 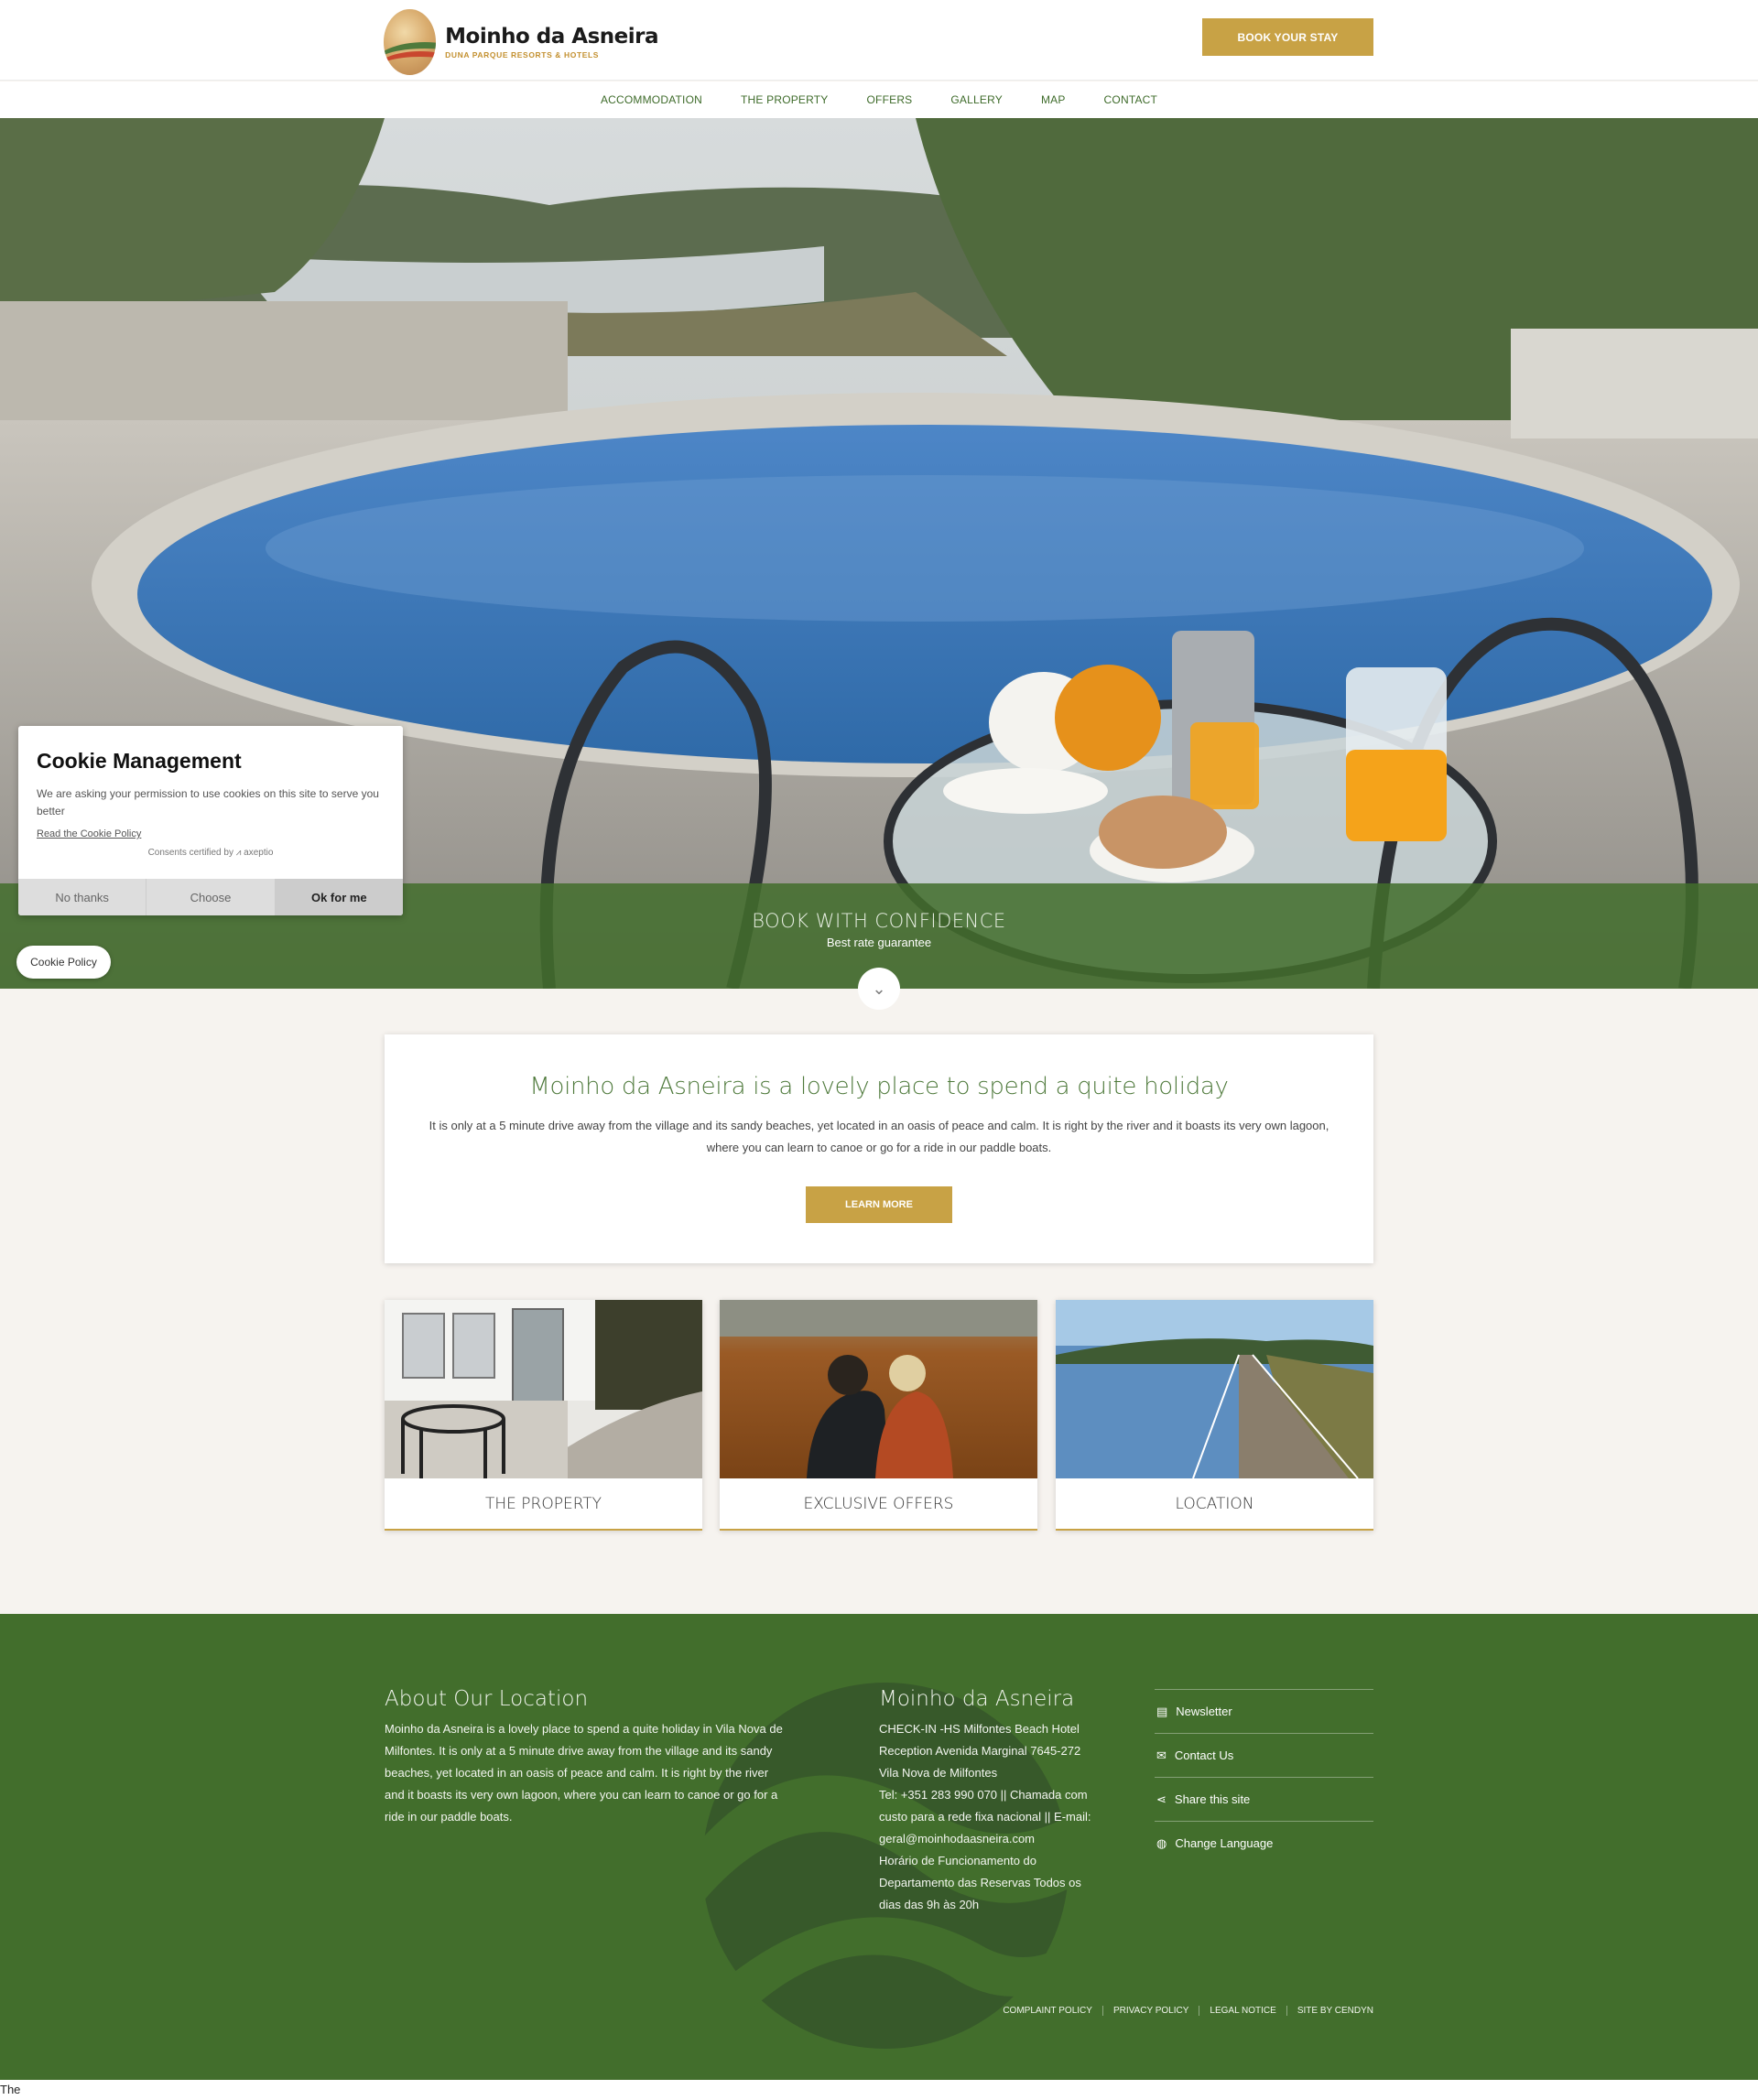 I want to click on nav-map: MAP, so click(x=1053, y=99).